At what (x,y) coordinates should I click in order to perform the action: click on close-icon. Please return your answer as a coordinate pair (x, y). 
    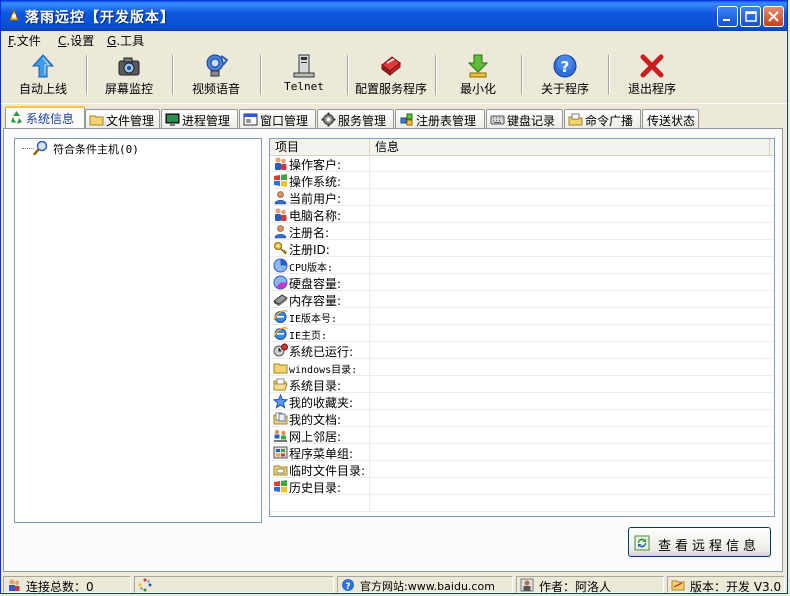
    Looking at the image, I should click on (773, 16).